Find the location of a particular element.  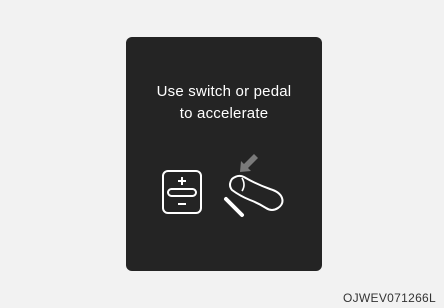

message-line-1: Use switch or pedal is located at coordinates (224, 91).